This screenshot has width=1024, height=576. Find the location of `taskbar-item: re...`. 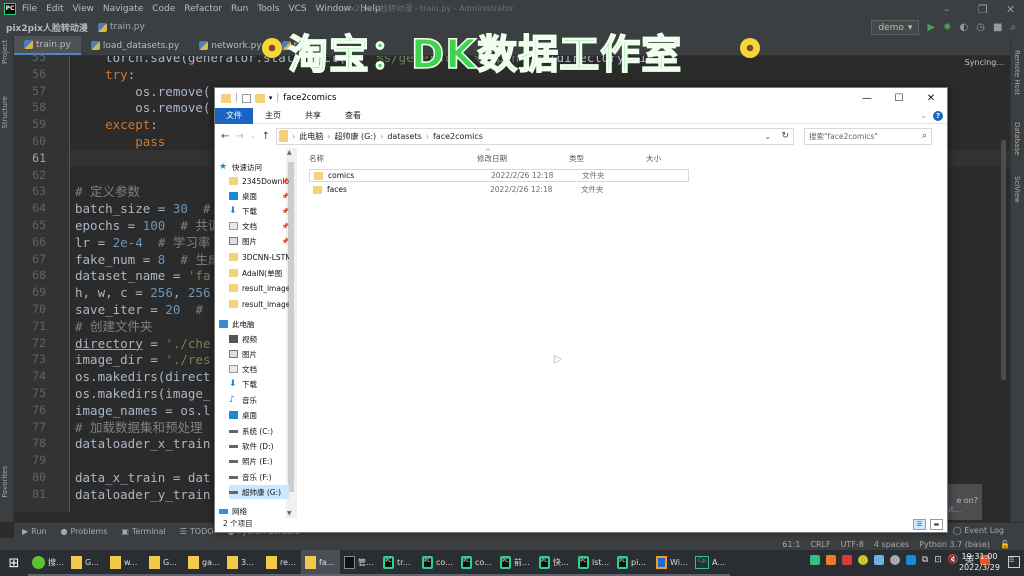

taskbar-item: re... is located at coordinates (281, 563).